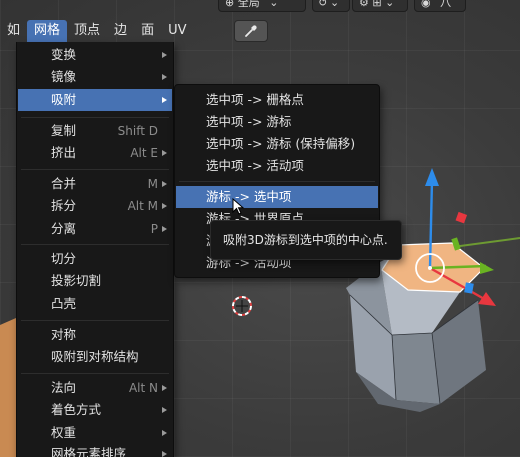  Describe the element at coordinates (95, 304) in the screenshot. I see `menu-item-convex-hull: 凸壳` at that location.